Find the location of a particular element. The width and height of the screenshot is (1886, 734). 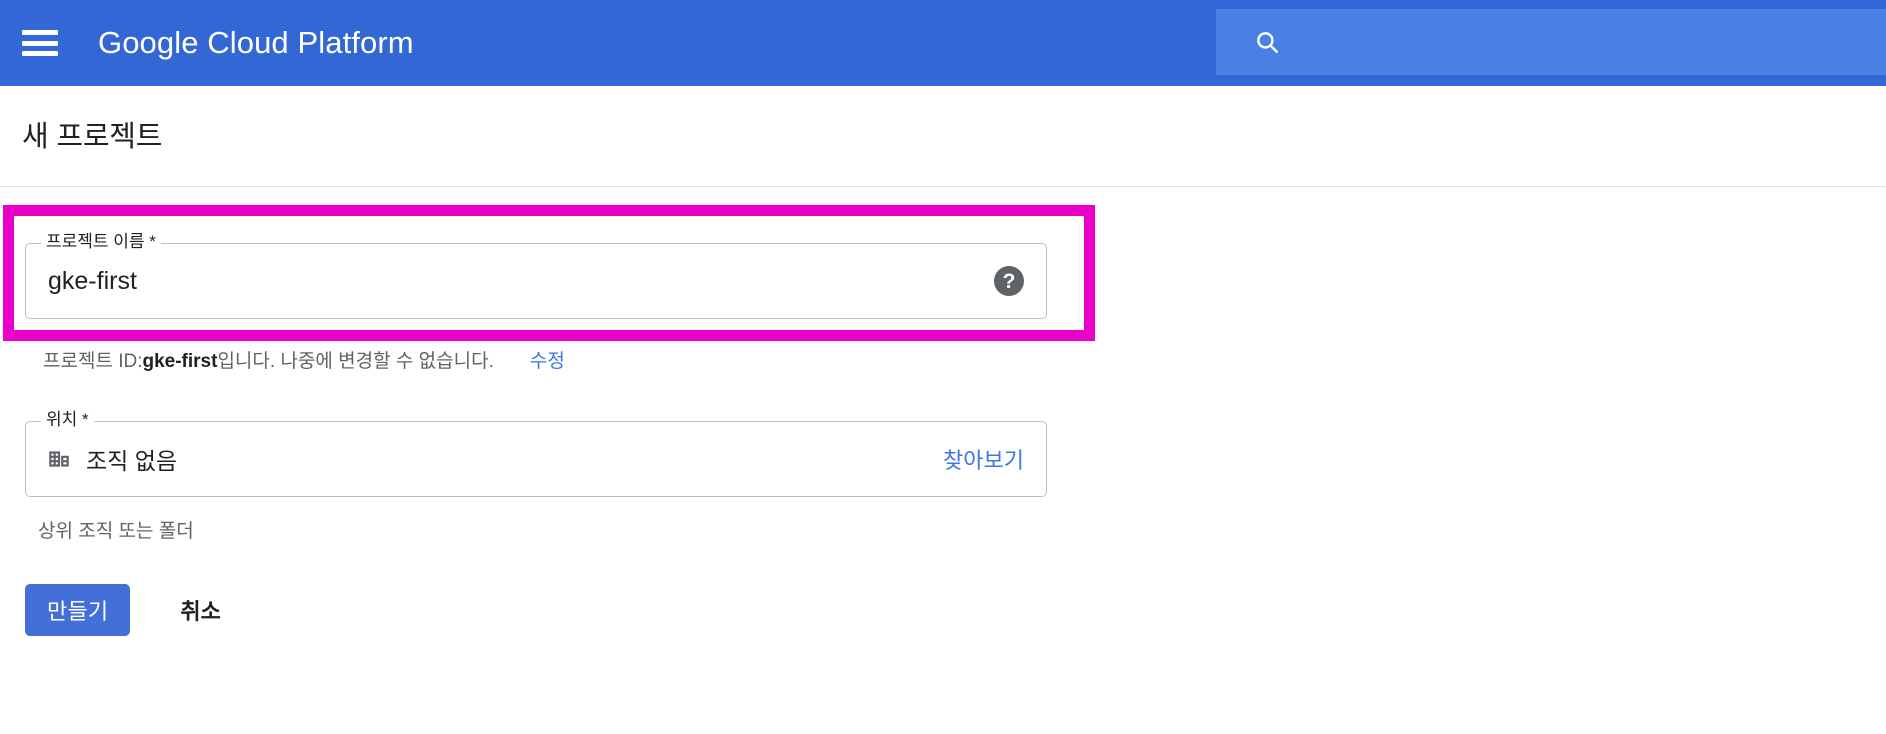

project-id-prefix: 프로젝트 ID: is located at coordinates (93, 361).